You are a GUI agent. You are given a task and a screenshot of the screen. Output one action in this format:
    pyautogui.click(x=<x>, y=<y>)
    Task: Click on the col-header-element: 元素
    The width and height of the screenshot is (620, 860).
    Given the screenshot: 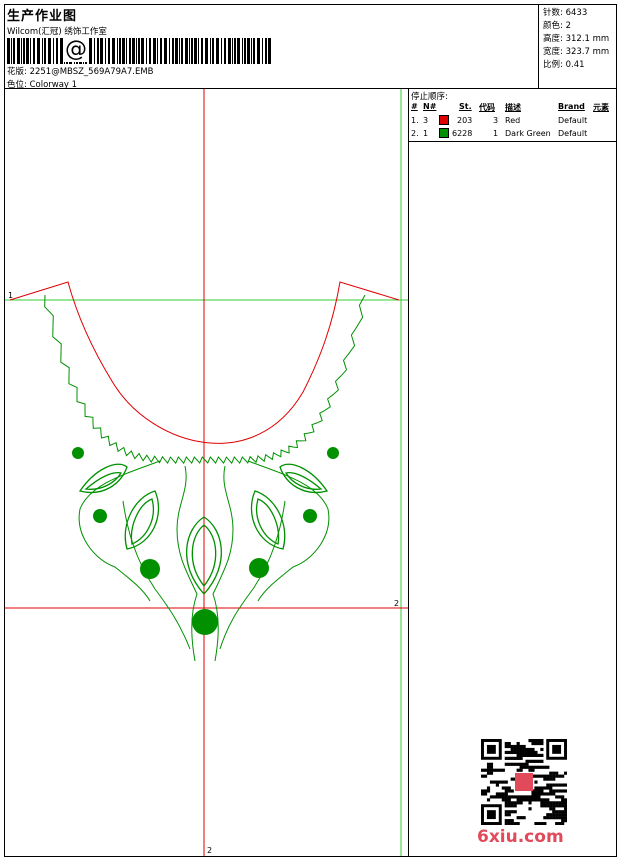 What is the action you would take?
    pyautogui.click(x=601, y=107)
    